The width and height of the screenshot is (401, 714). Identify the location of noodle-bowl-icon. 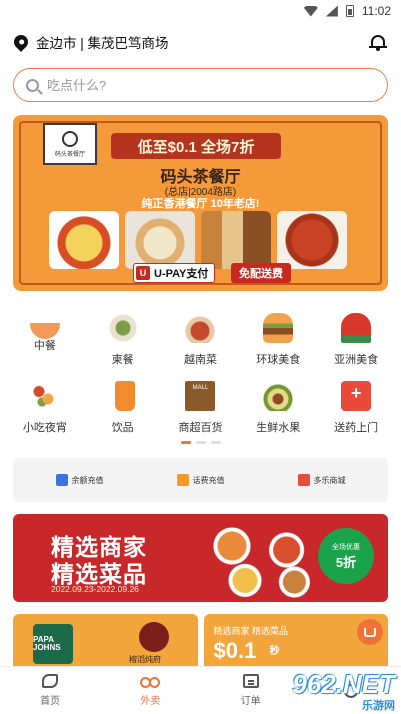
(200, 328).